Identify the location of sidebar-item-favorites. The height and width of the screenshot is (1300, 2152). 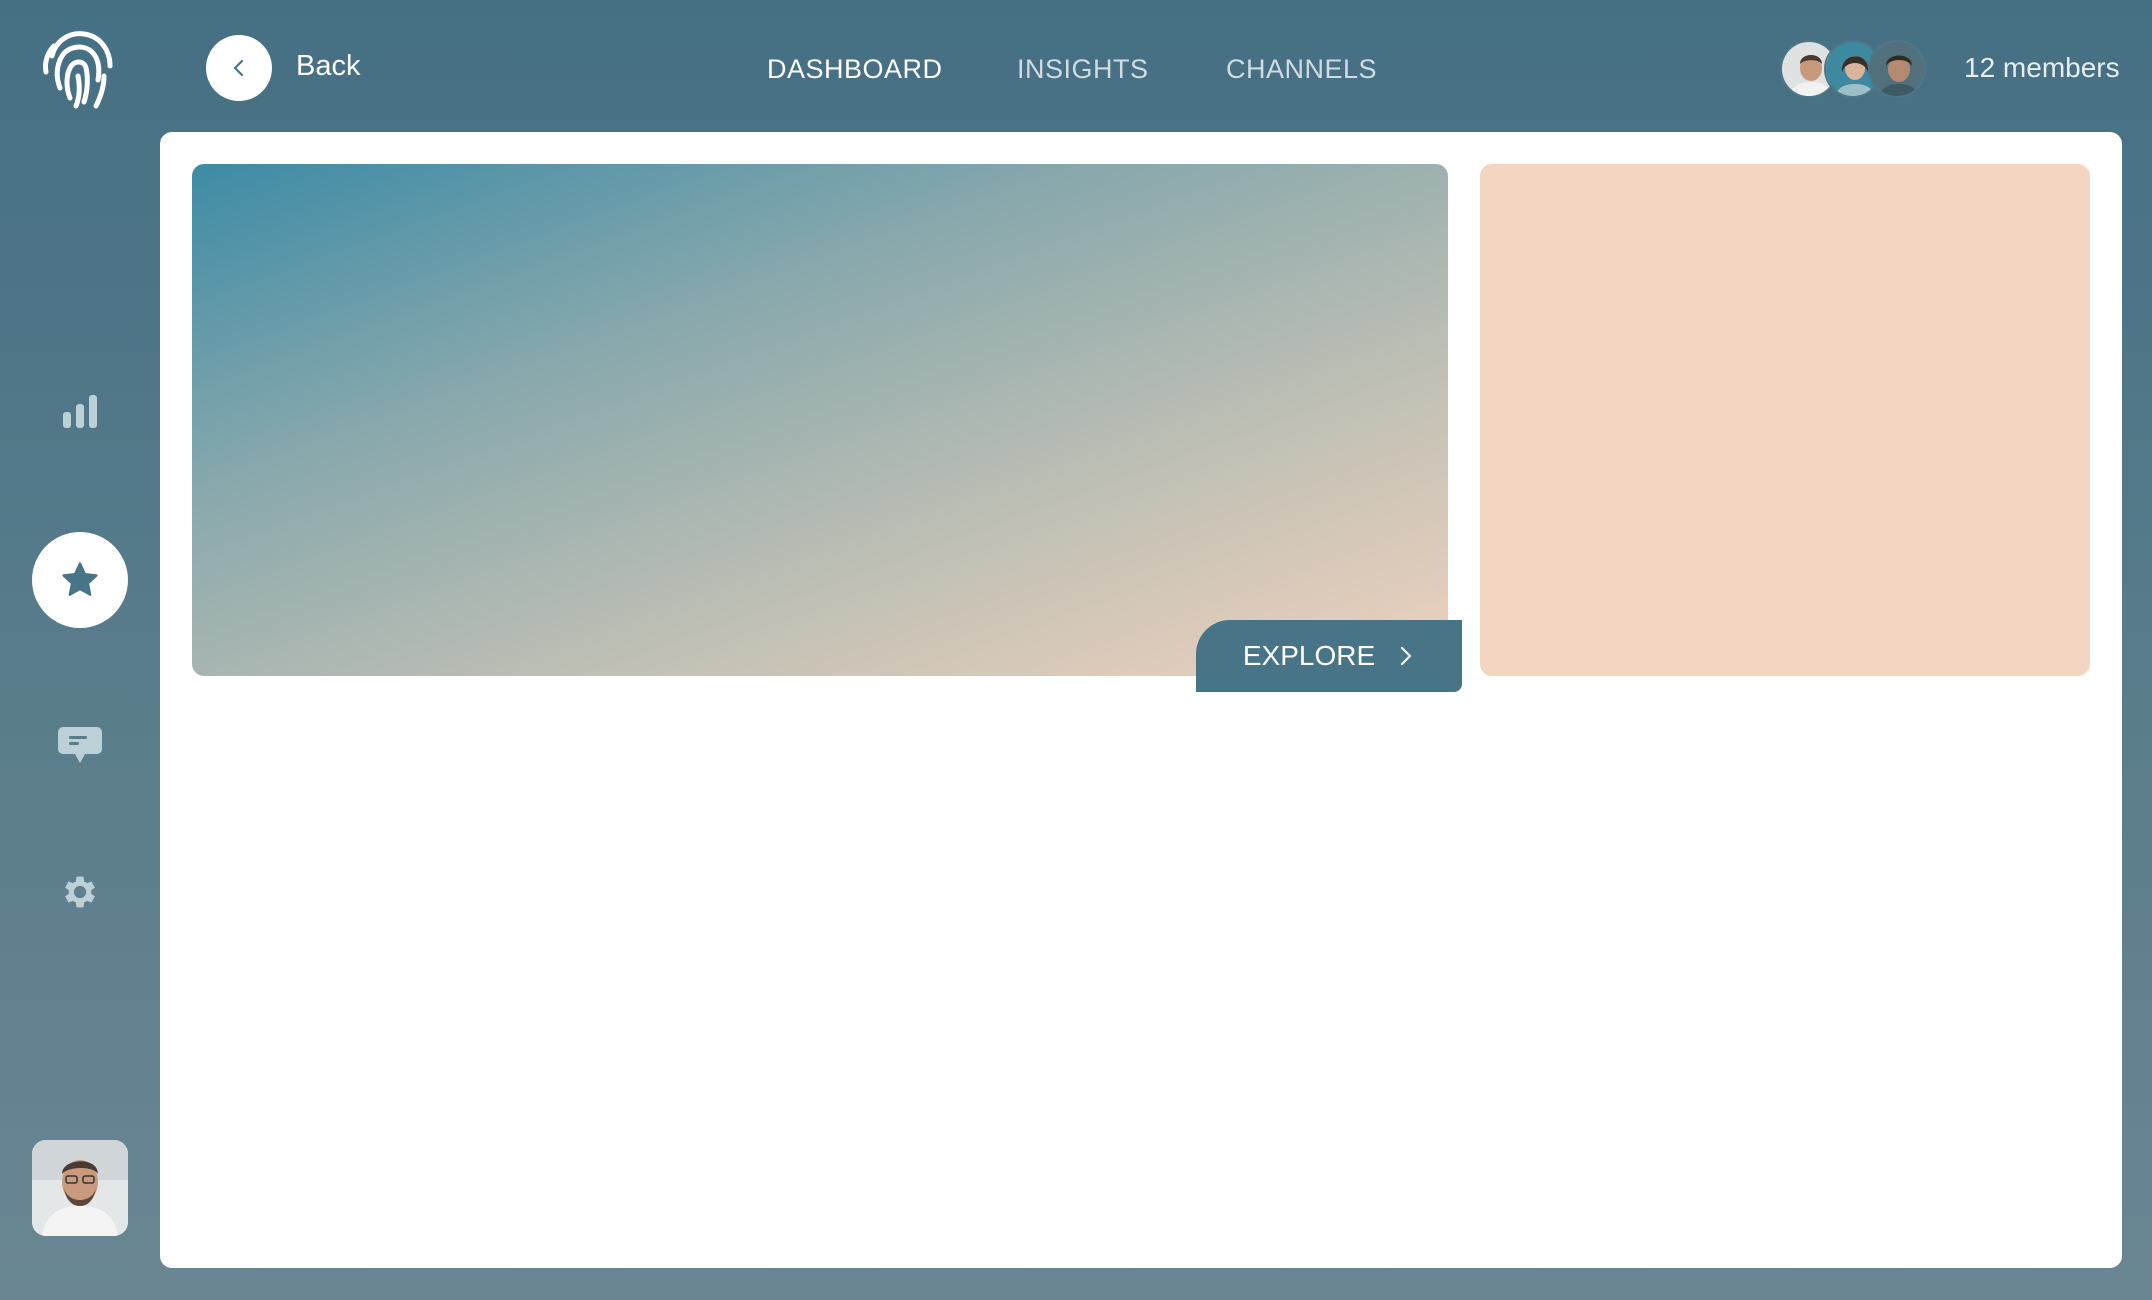
(80, 580).